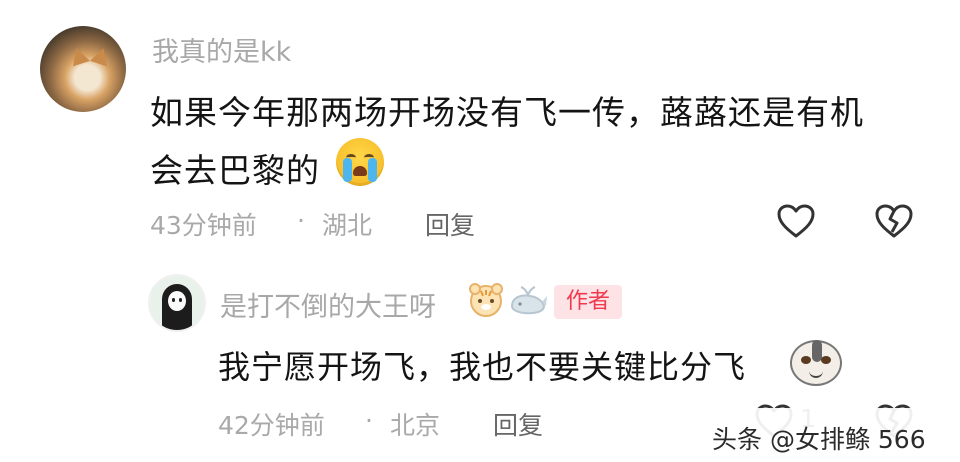 The width and height of the screenshot is (960, 462). What do you see at coordinates (83, 69) in the screenshot?
I see `commenter-avatar` at bounding box center [83, 69].